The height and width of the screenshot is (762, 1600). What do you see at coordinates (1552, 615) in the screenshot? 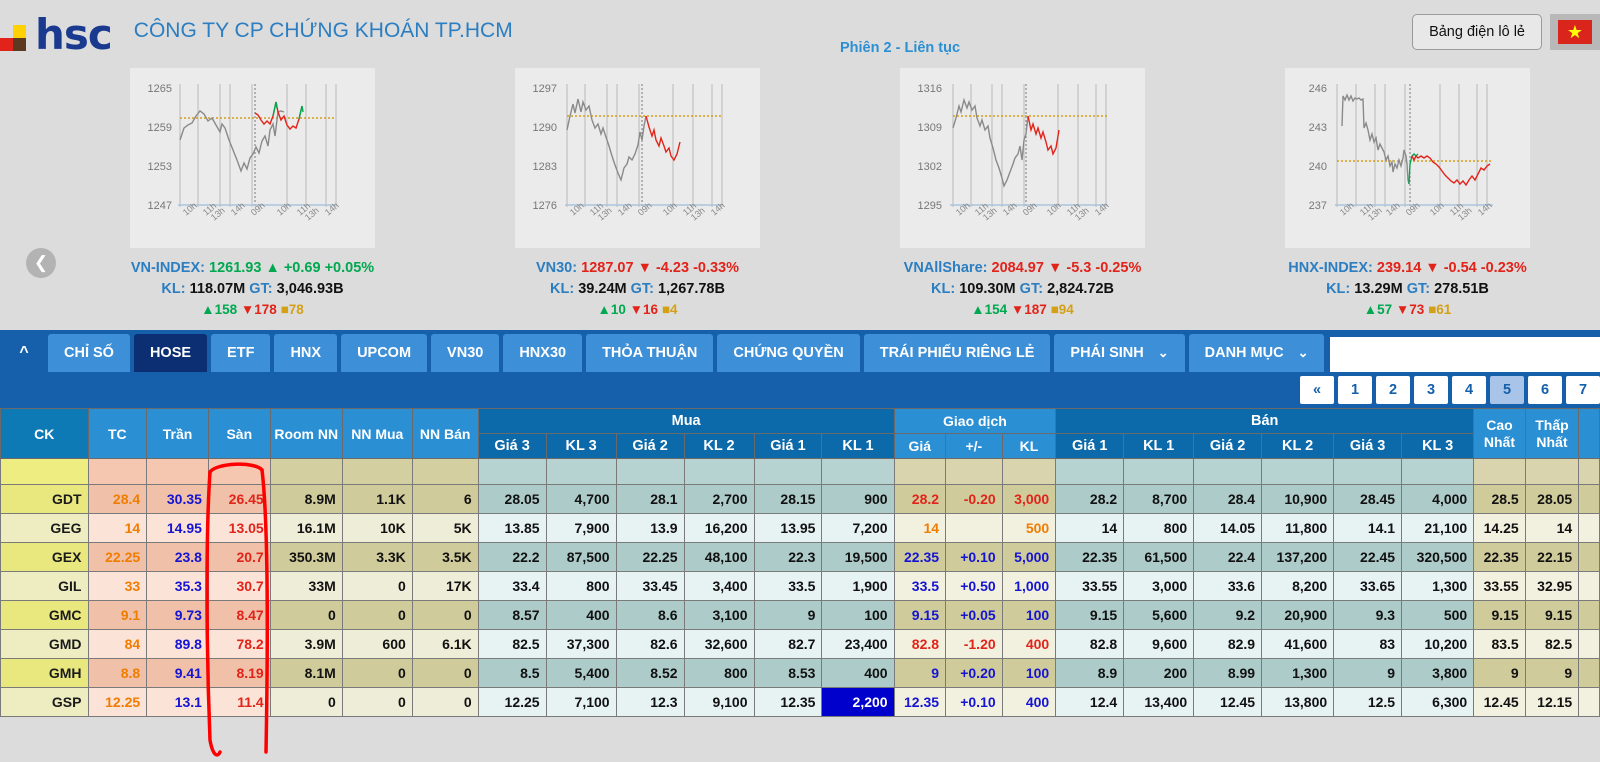
I see `cell-low: 9.15` at bounding box center [1552, 615].